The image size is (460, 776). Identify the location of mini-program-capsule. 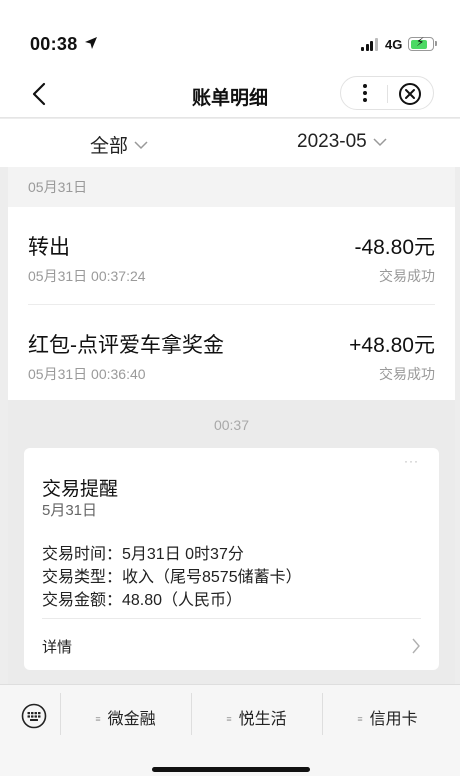
(387, 93).